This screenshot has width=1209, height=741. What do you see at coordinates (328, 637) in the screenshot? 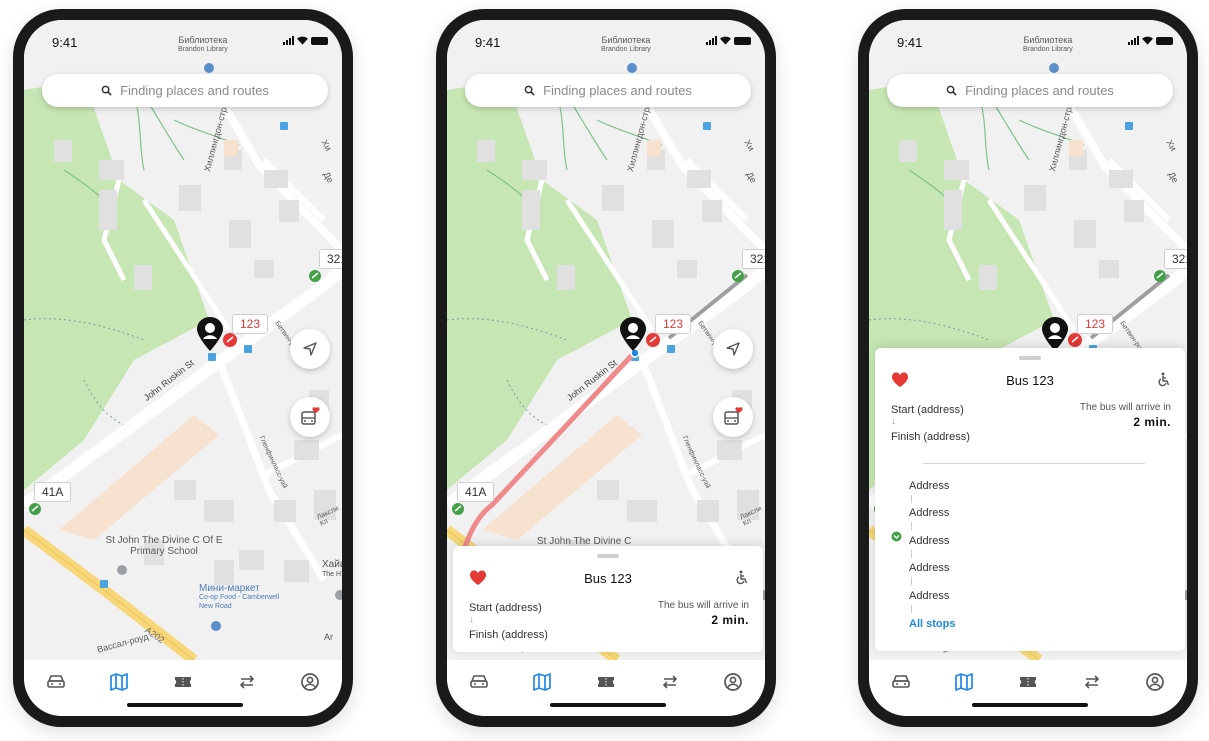
I see `street-ar: Ar` at bounding box center [328, 637].